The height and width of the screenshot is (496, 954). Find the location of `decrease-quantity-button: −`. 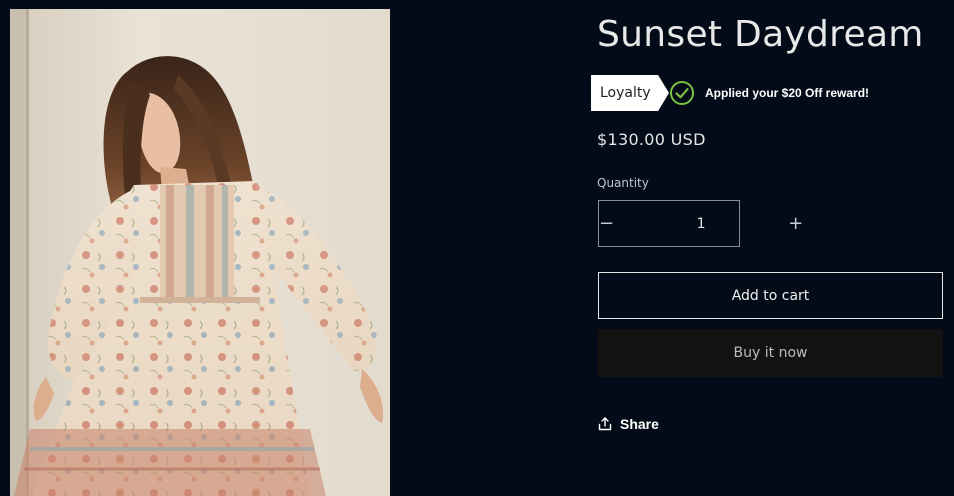

decrease-quantity-button: − is located at coordinates (606, 223).